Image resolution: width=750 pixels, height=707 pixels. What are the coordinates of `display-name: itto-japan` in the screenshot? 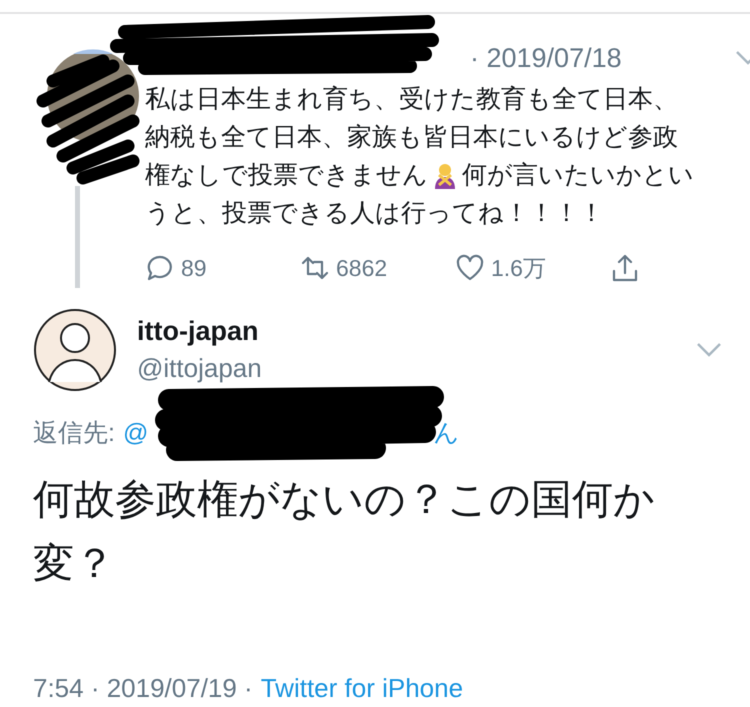 It's located at (406, 331).